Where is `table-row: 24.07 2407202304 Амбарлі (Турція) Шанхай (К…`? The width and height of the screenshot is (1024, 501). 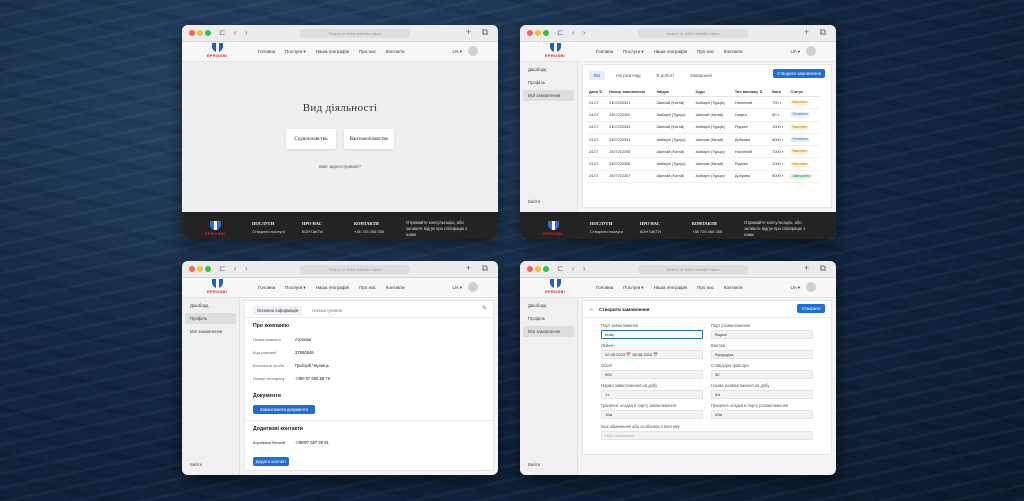 table-row: 24.07 2407202304 Амбарлі (Турція) Шанхай (К… is located at coordinates (703, 140).